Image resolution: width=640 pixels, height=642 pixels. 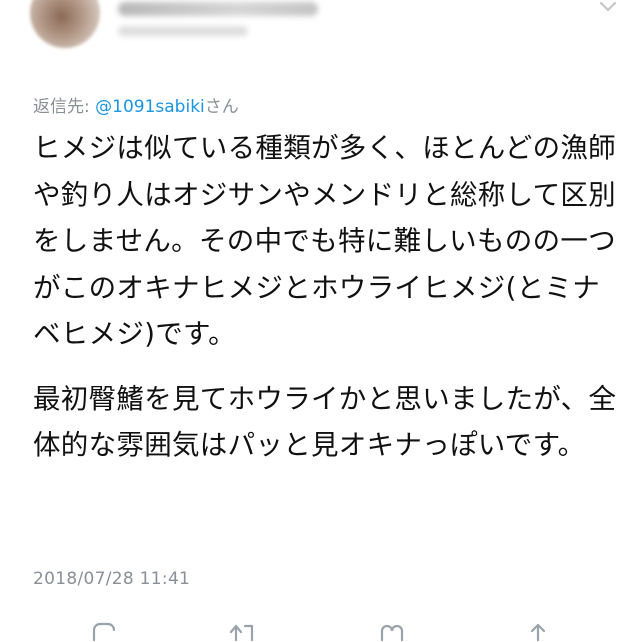 I want to click on reply-to-line: 返信先: @1091sabikiさん, so click(x=136, y=104).